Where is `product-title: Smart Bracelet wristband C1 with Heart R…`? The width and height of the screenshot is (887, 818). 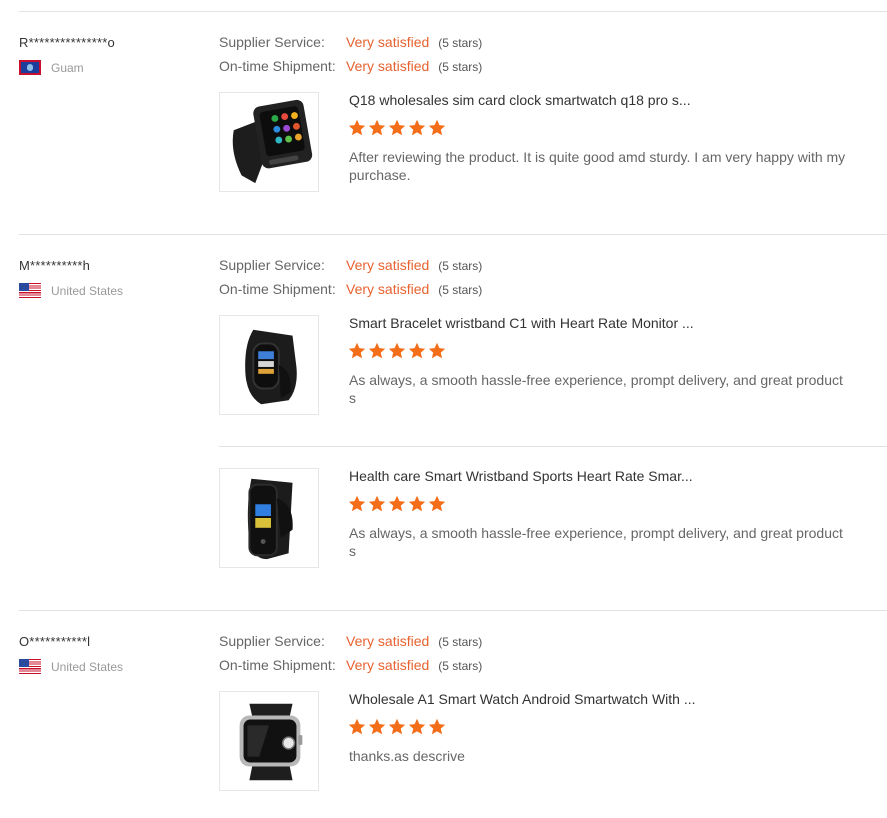
product-title: Smart Bracelet wristband C1 with Heart R… is located at coordinates (521, 323).